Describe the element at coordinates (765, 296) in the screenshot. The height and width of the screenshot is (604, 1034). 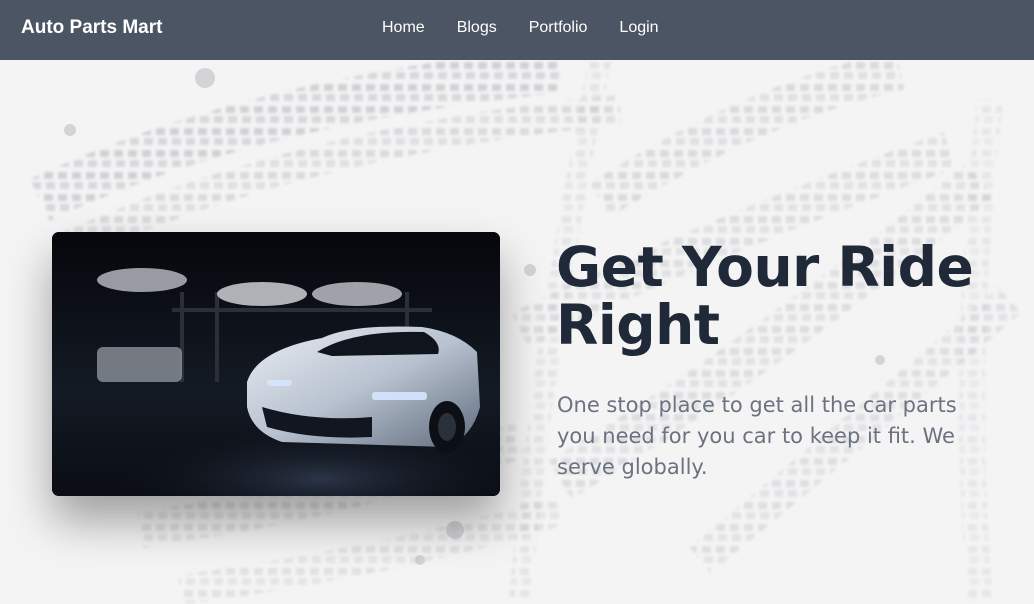
I see `hero-title: Get Your Ride Right` at that location.